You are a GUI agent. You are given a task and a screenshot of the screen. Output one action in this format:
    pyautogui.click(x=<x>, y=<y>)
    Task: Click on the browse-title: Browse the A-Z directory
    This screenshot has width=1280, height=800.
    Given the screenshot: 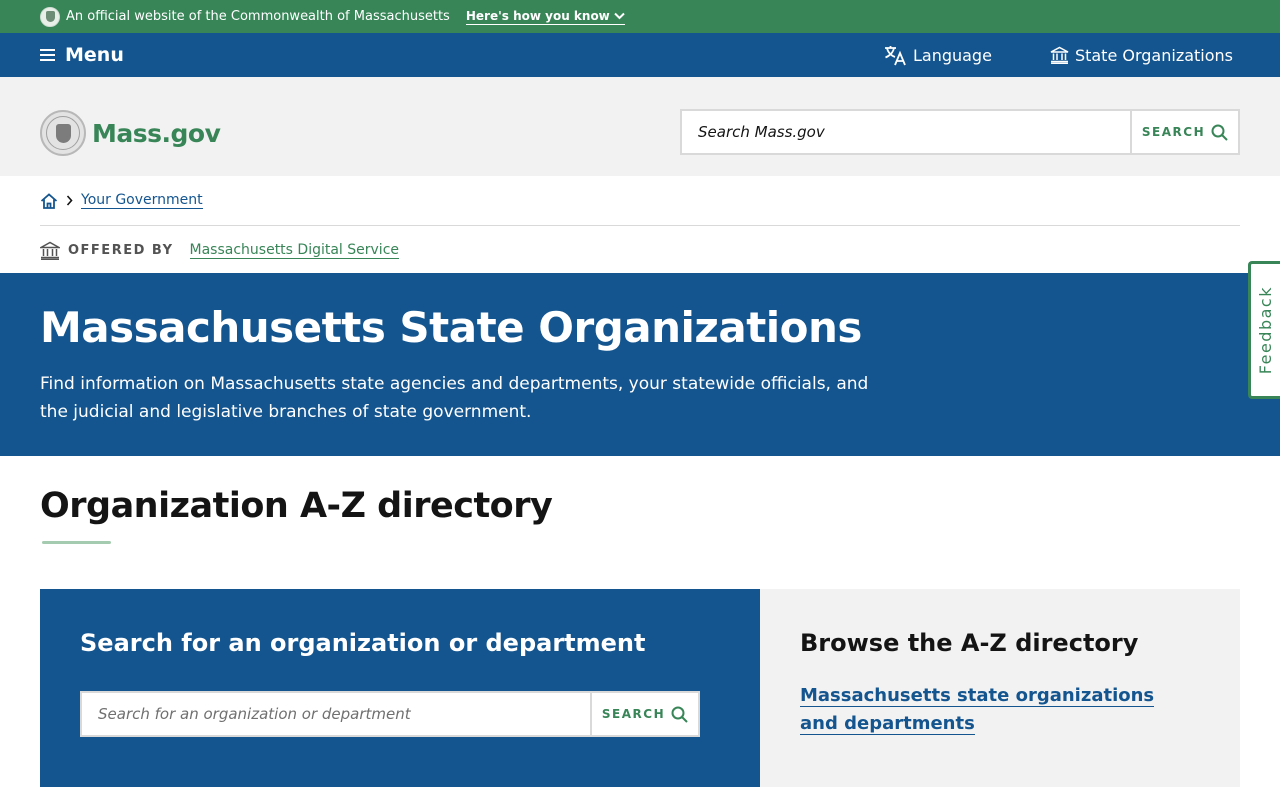 What is the action you would take?
    pyautogui.click(x=969, y=643)
    